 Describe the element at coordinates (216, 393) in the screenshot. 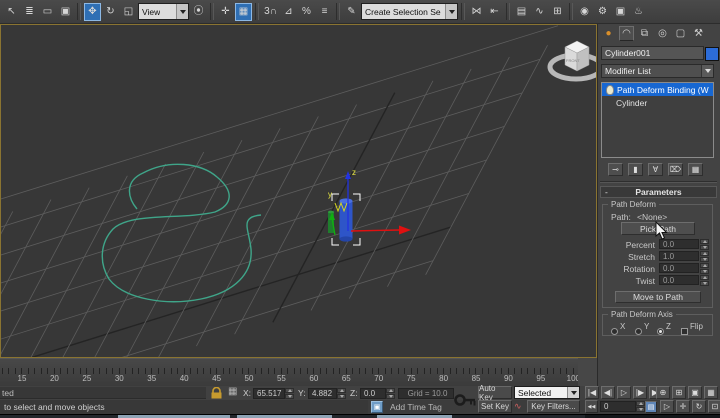

I see `selection-lock-icon` at that location.